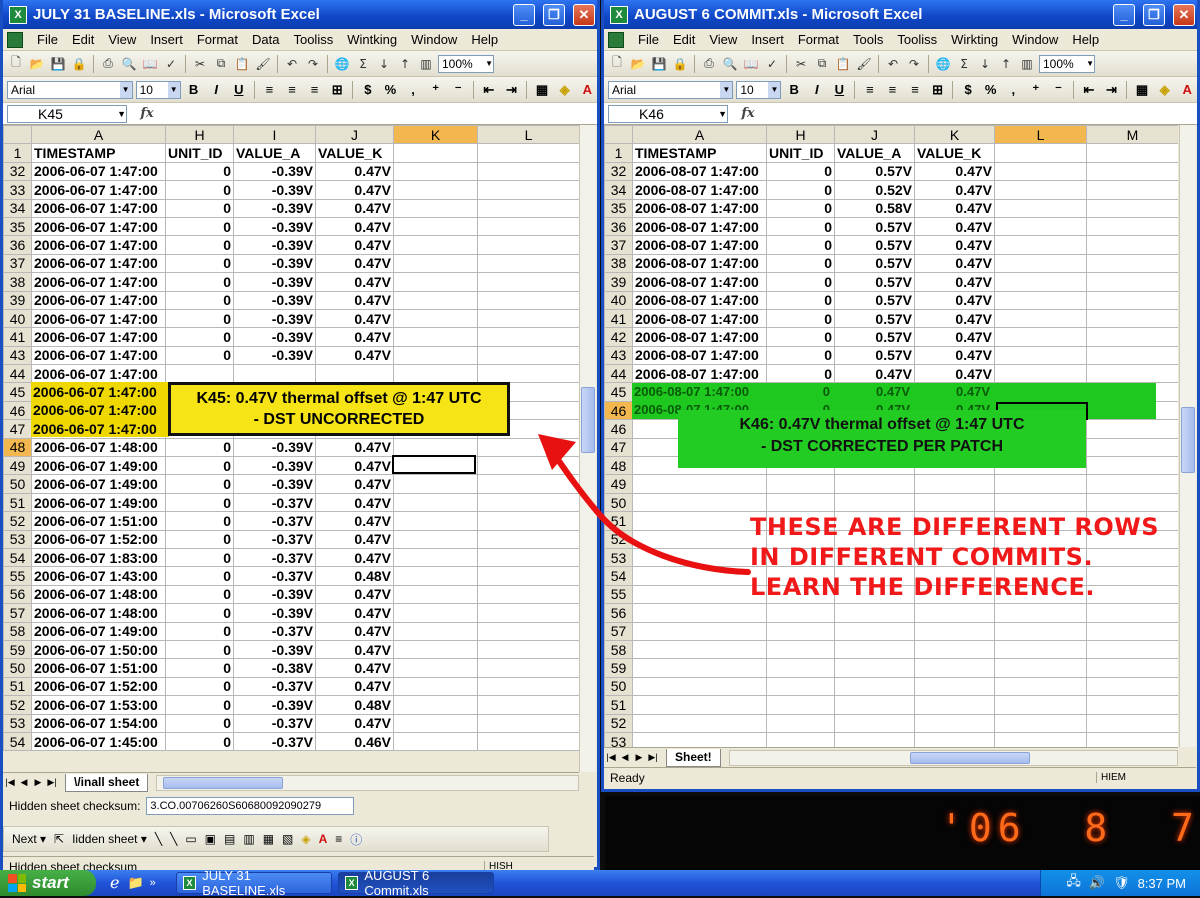  Describe the element at coordinates (617, 64) in the screenshot. I see `new-icon: 🗋` at that location.